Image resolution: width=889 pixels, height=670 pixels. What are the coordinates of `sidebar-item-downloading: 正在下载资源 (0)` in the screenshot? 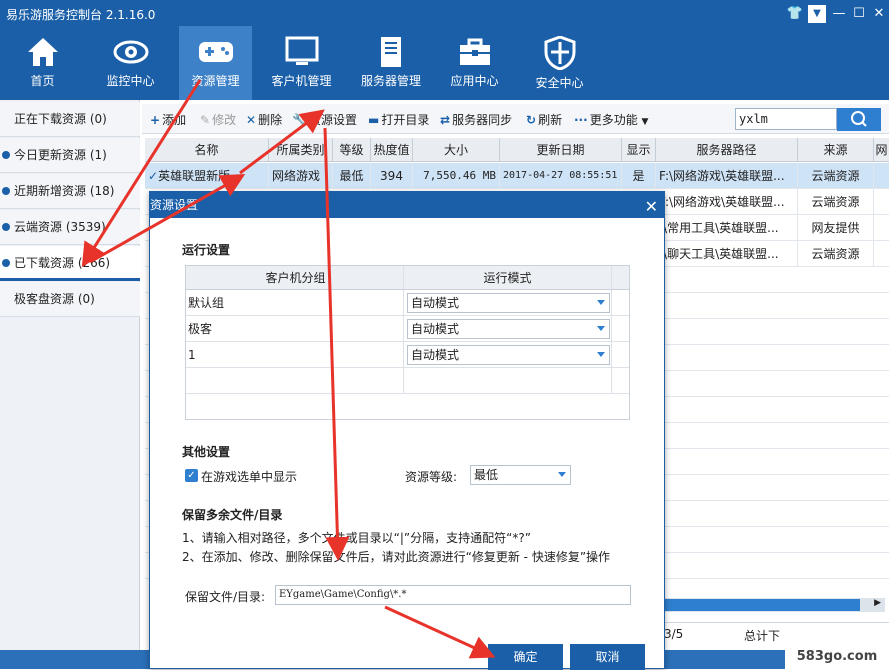 It's located at (70, 119).